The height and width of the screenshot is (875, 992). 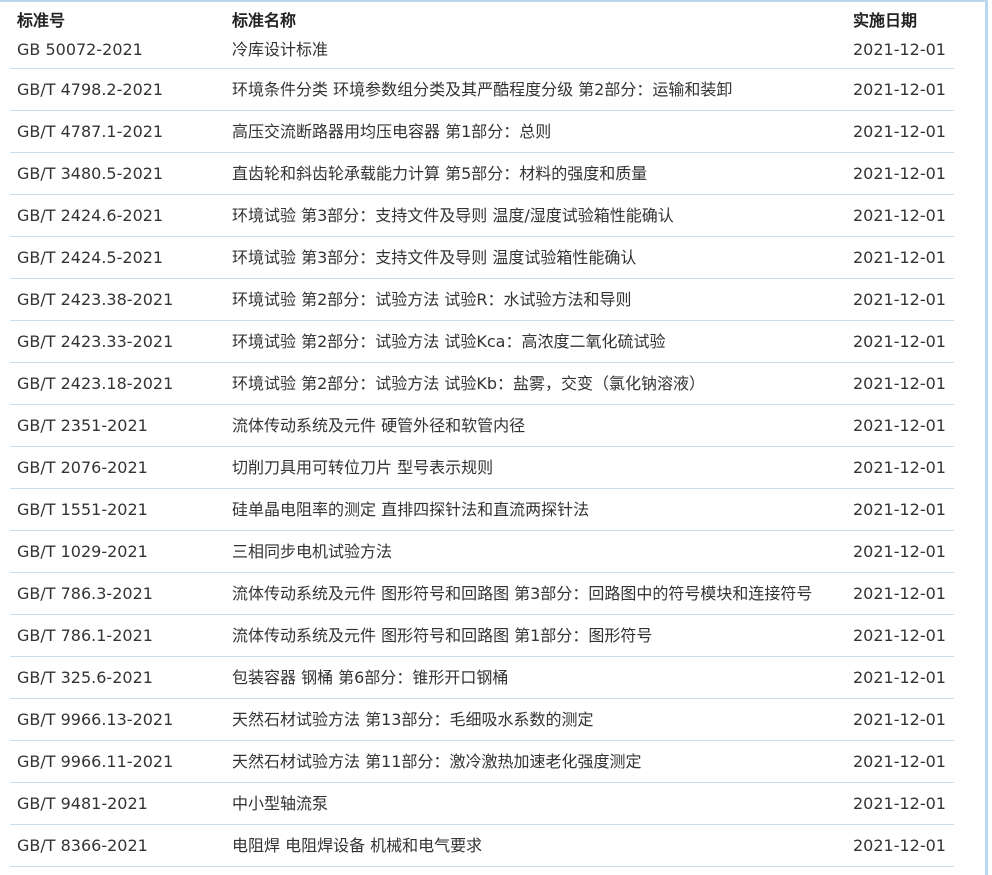 I want to click on header-standard-code: 标准号, so click(x=41, y=20).